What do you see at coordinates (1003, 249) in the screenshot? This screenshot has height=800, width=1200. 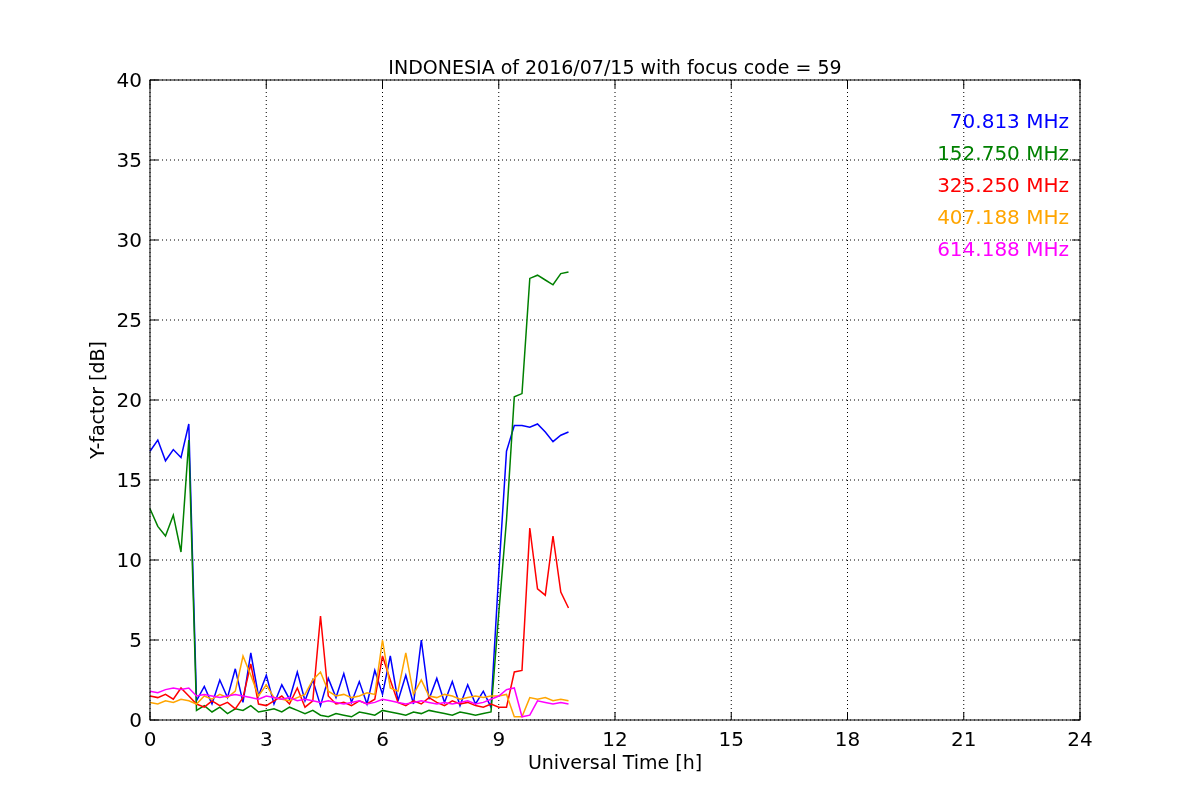 I see `legend-label: 614.188 MHz` at bounding box center [1003, 249].